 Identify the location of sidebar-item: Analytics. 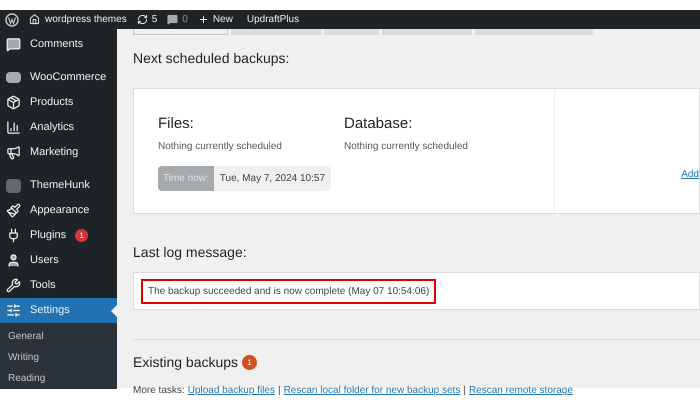
(58, 127).